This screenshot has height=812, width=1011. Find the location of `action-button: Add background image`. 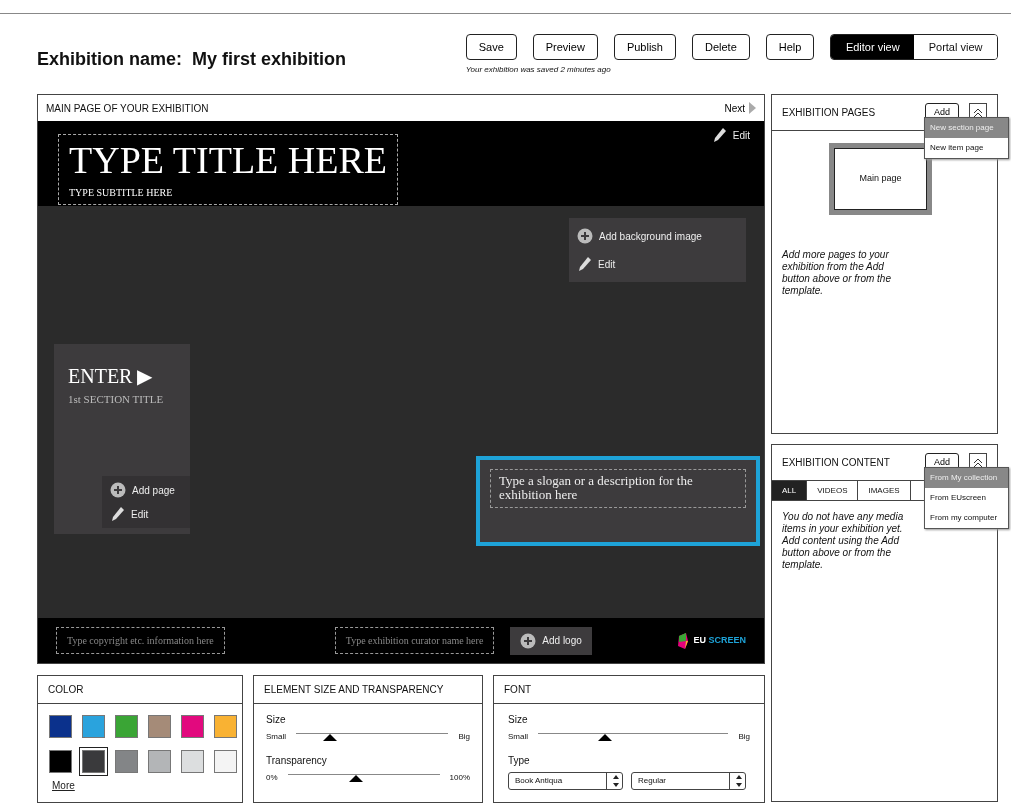

action-button: Add background image is located at coordinates (639, 236).